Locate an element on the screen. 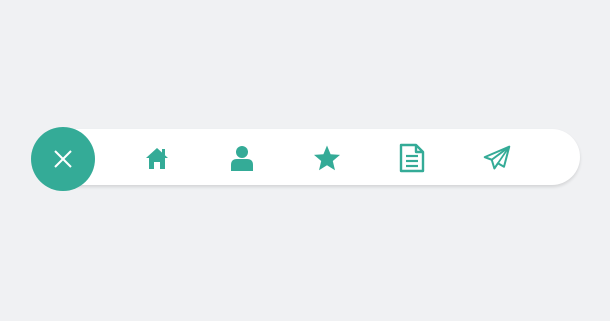  nav-item-favorites is located at coordinates (327, 158).